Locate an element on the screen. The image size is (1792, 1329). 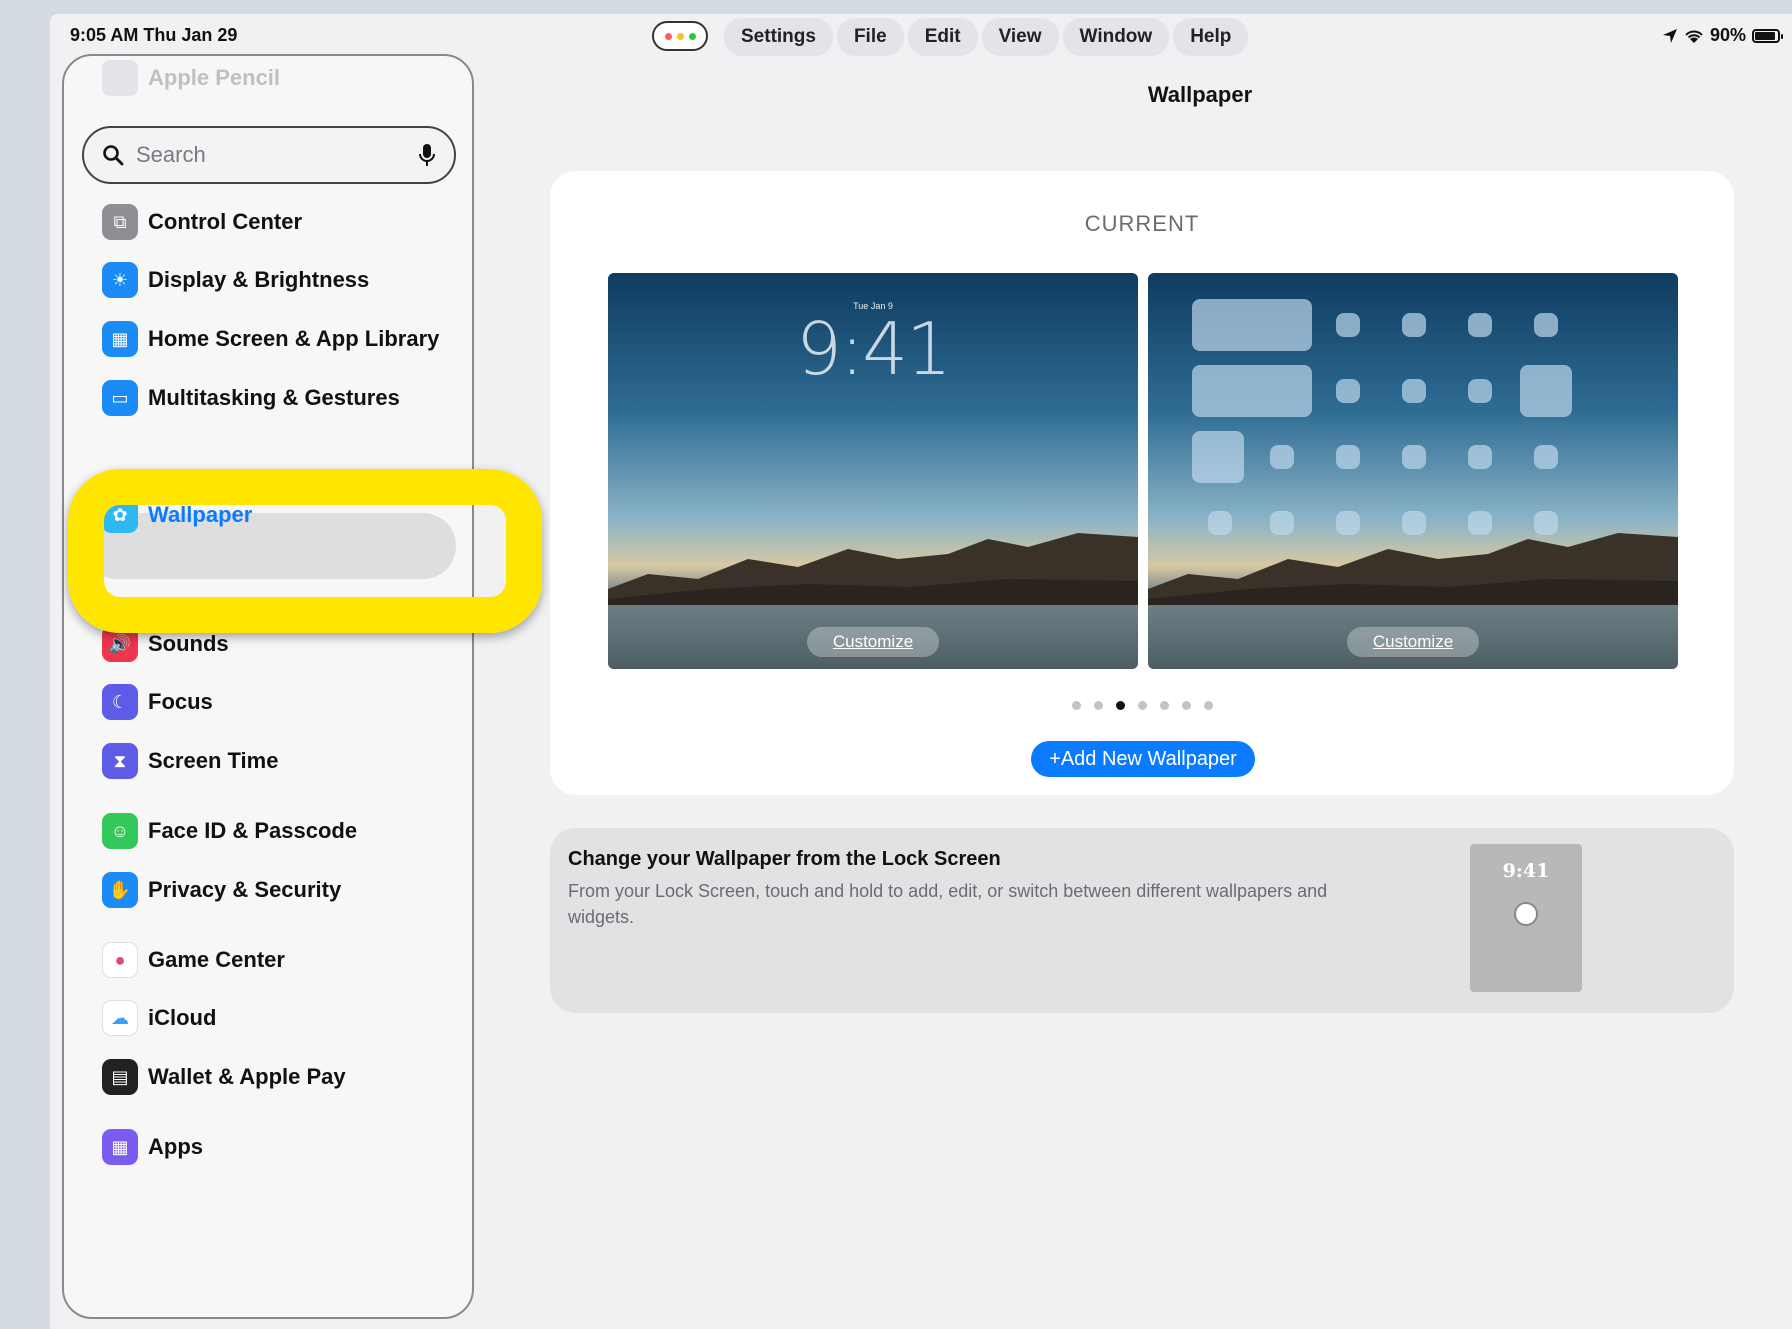
sidebar-item-label: Apps is located at coordinates (175, 1146).